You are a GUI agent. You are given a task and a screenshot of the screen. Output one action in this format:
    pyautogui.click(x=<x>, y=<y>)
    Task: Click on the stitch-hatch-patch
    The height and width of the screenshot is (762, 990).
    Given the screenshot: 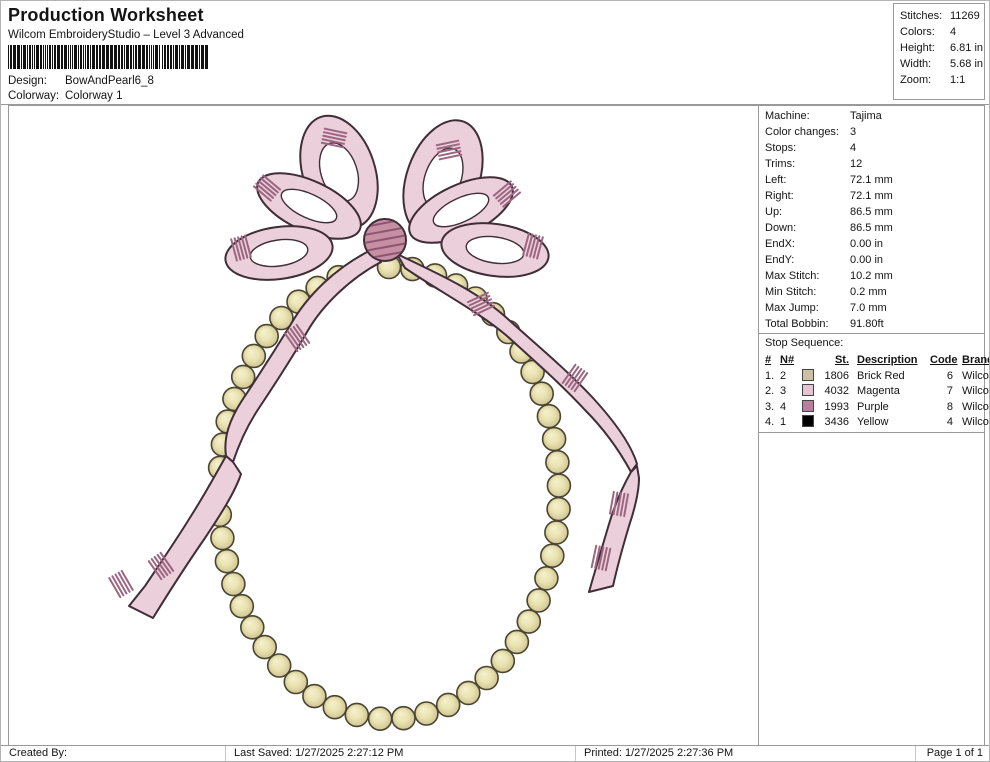 What is the action you would take?
    pyautogui.click(x=121, y=584)
    